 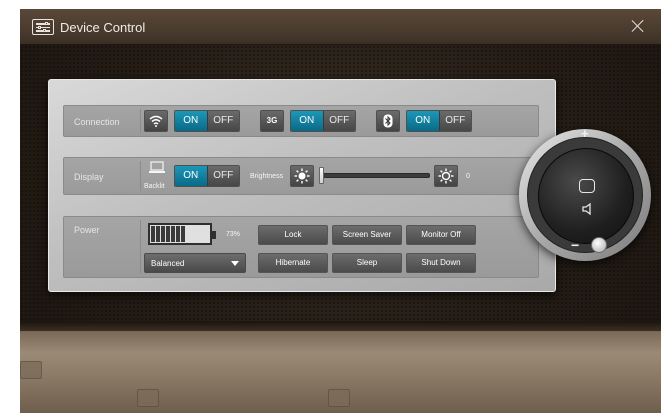 What do you see at coordinates (168, 263) in the screenshot?
I see `power-plan-value: Balanced` at bounding box center [168, 263].